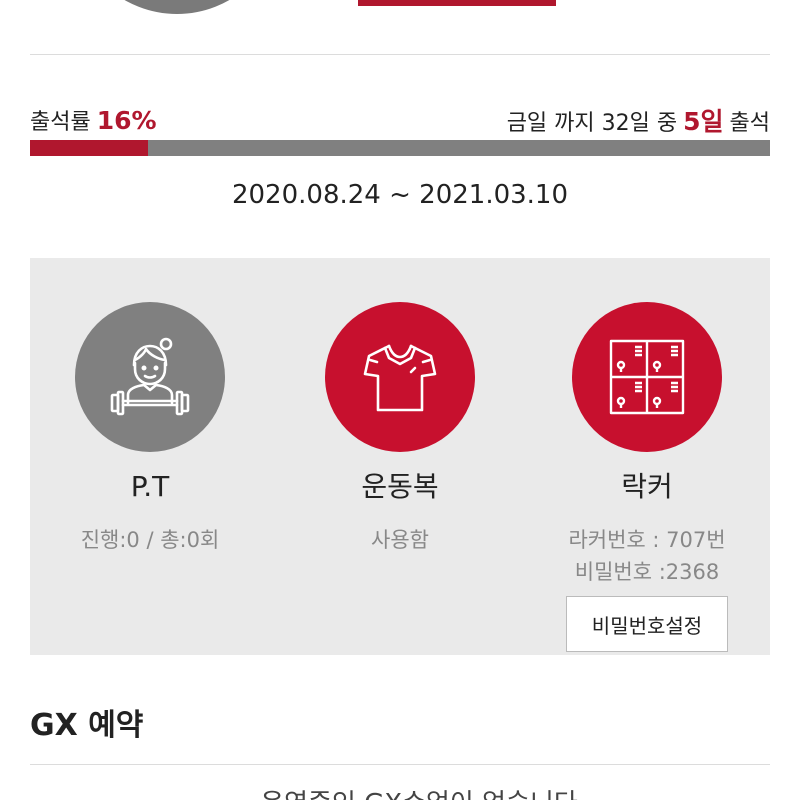  I want to click on top-action-button, so click(457, 3).